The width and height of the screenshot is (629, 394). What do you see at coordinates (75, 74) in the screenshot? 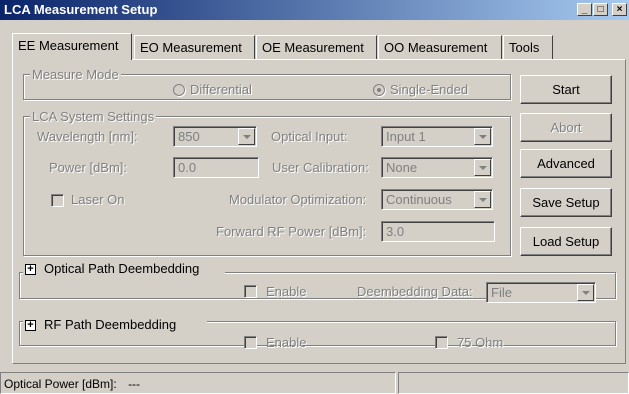
I see `measure-mode-title: Measure Mode` at bounding box center [75, 74].